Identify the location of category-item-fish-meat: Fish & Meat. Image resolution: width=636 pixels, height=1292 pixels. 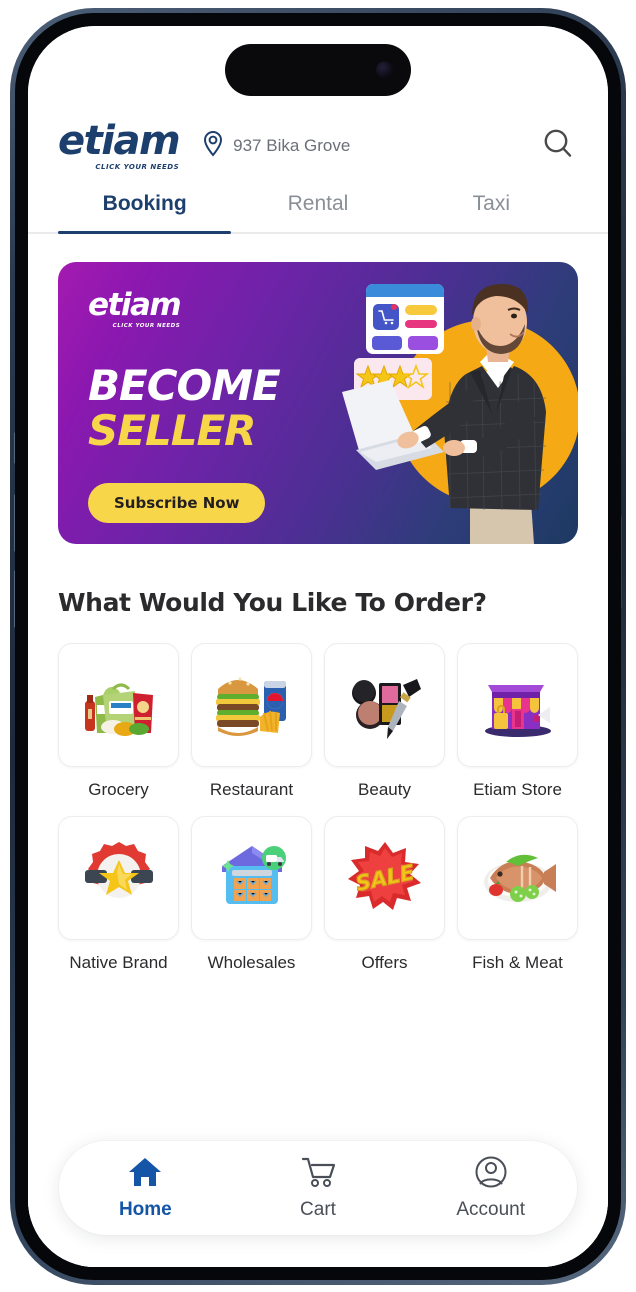
(517, 894).